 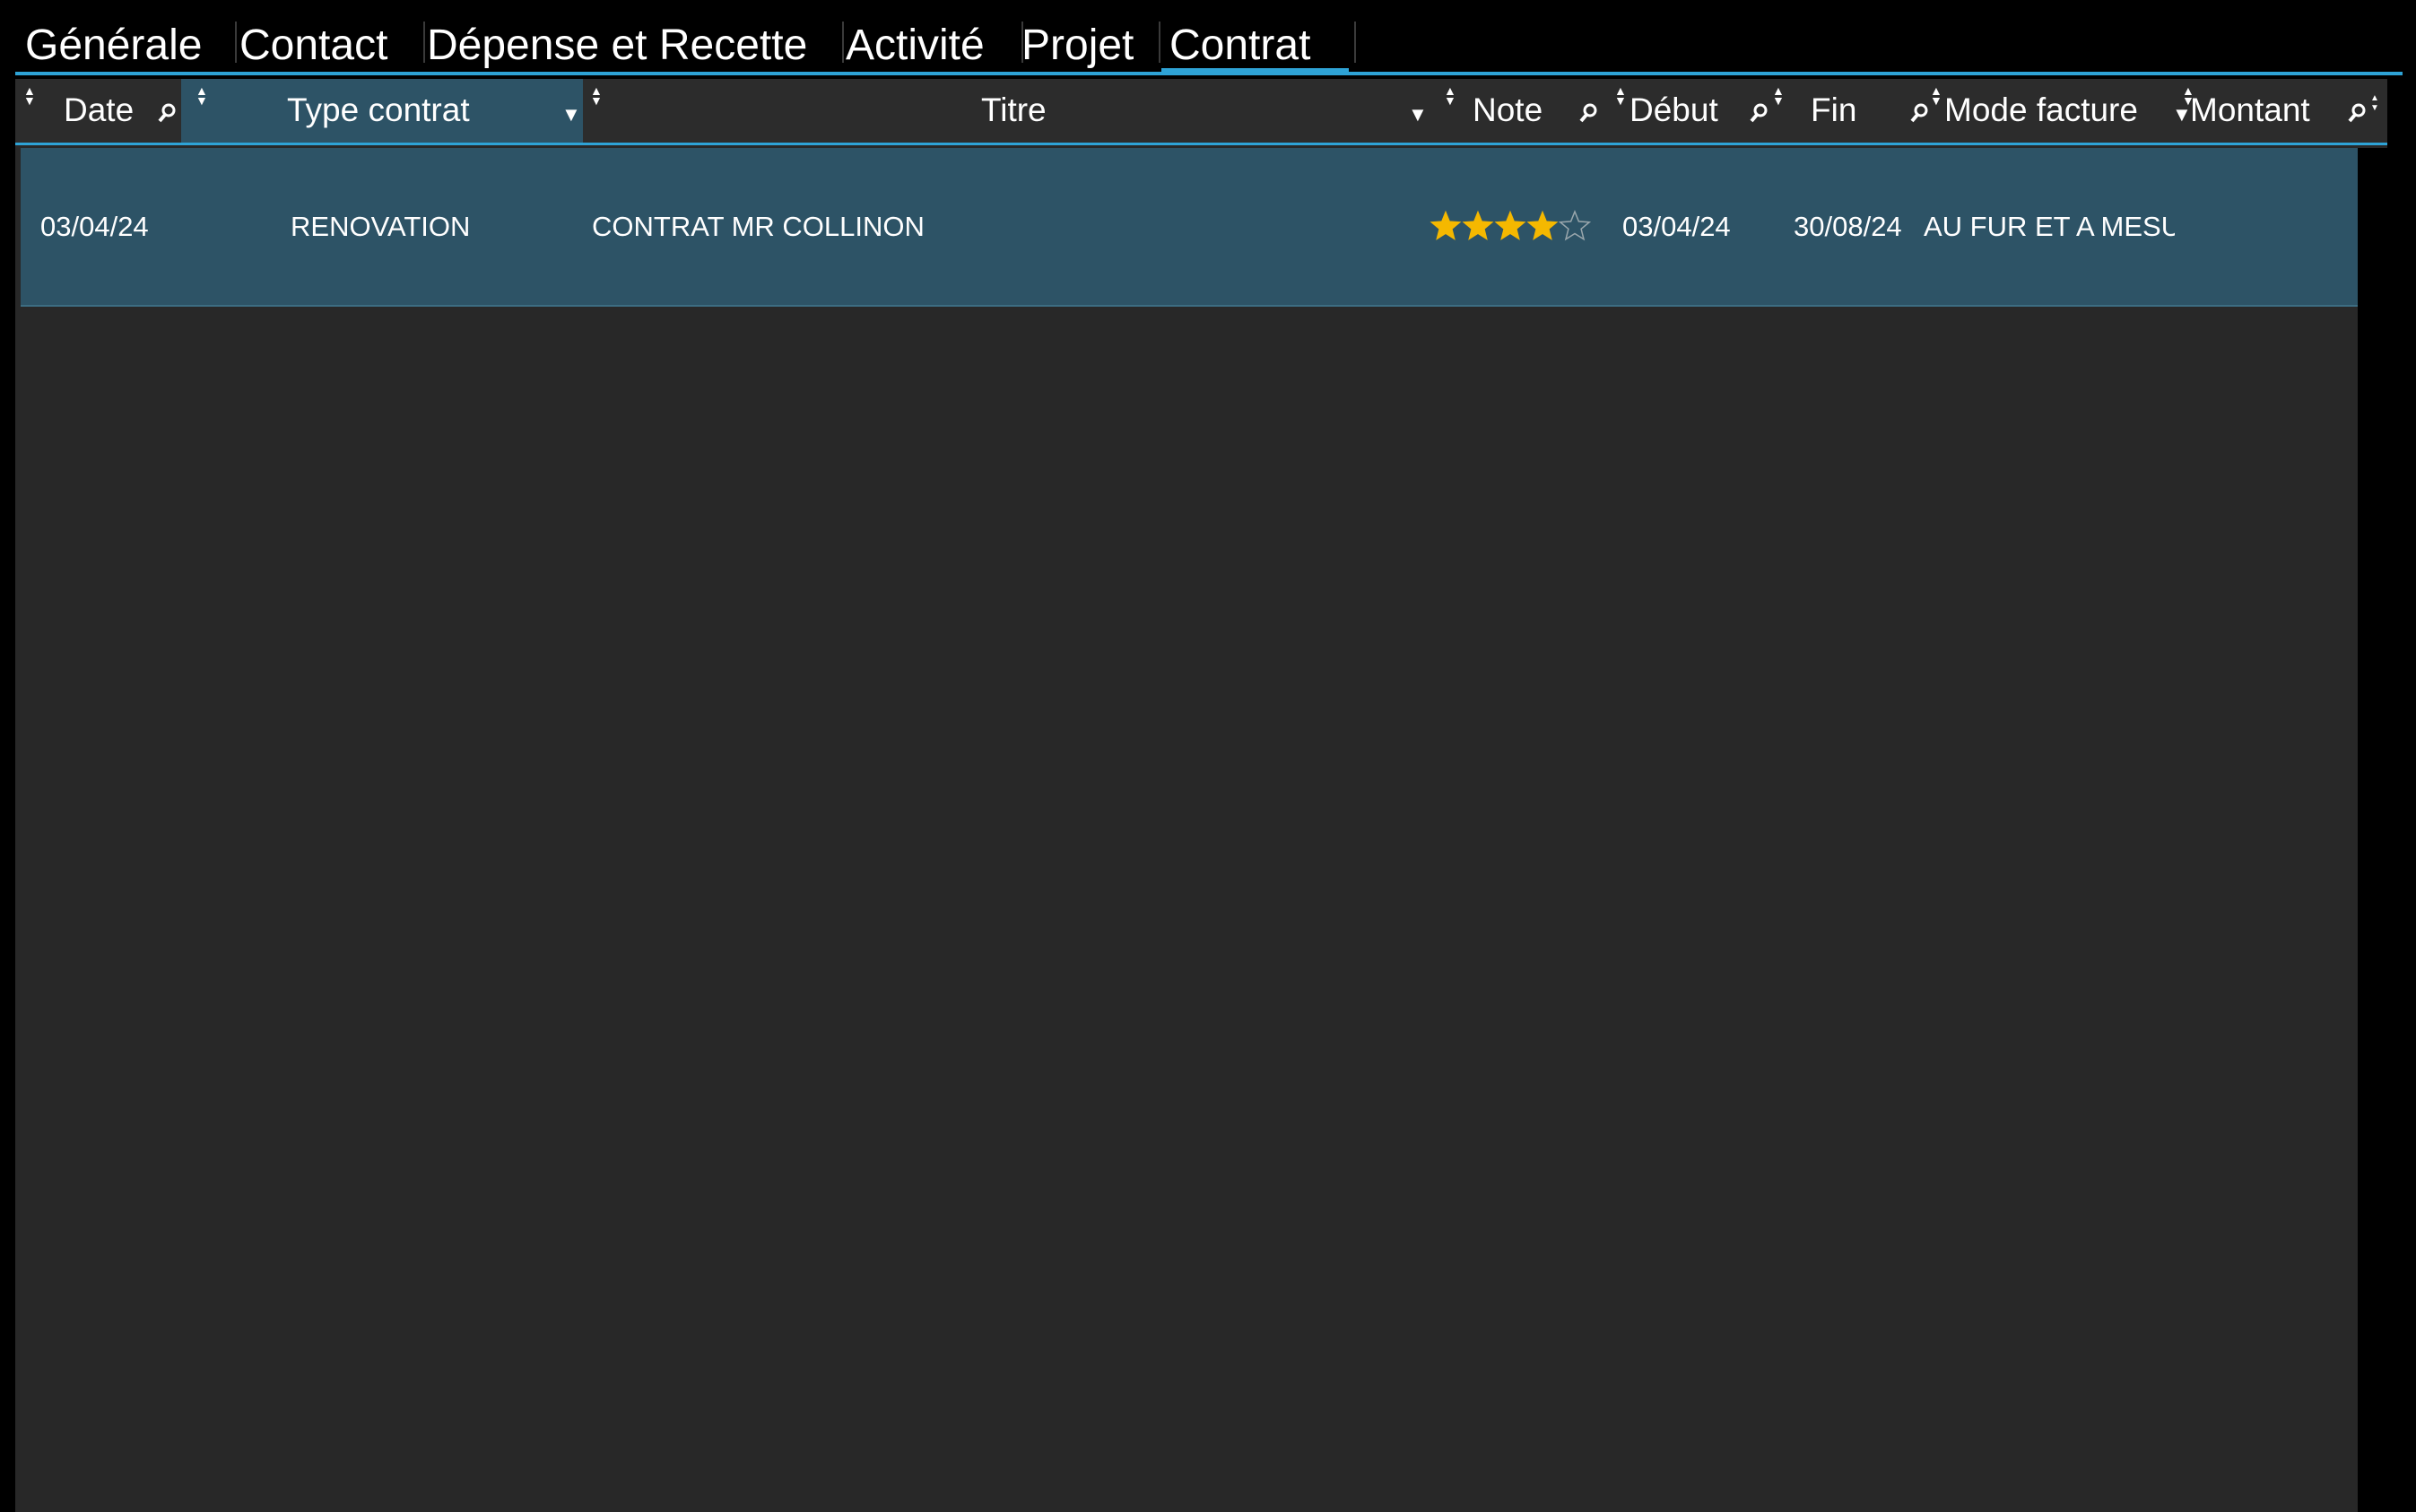 I want to click on rating-stars, so click(x=1511, y=227).